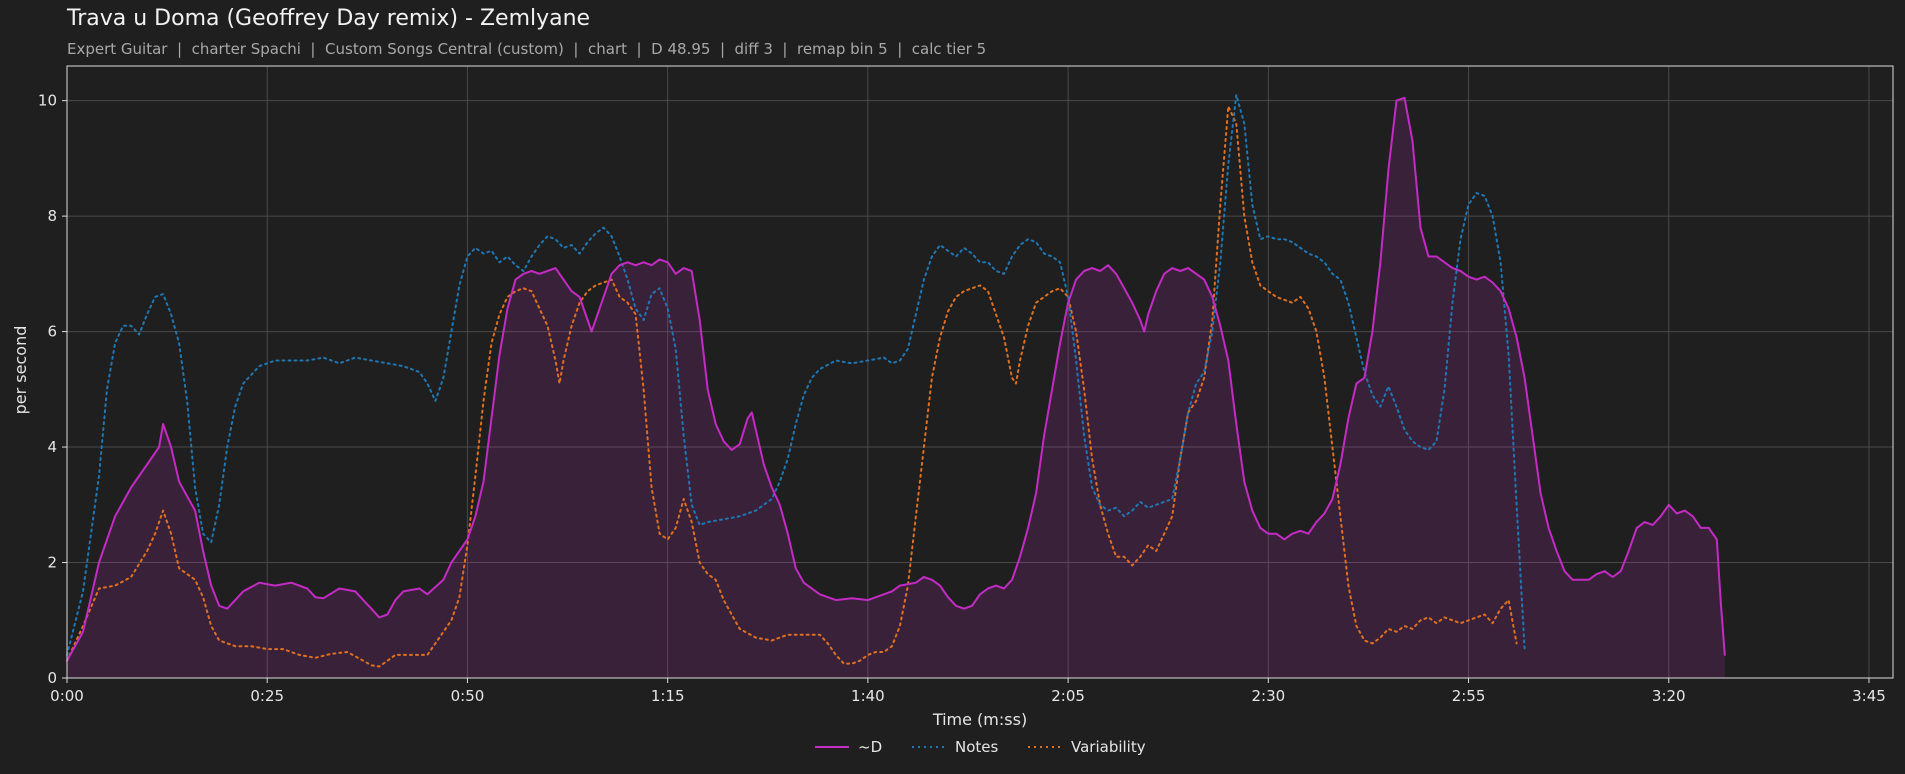  What do you see at coordinates (267, 696) in the screenshot?
I see `x-tick-label: 0:25` at bounding box center [267, 696].